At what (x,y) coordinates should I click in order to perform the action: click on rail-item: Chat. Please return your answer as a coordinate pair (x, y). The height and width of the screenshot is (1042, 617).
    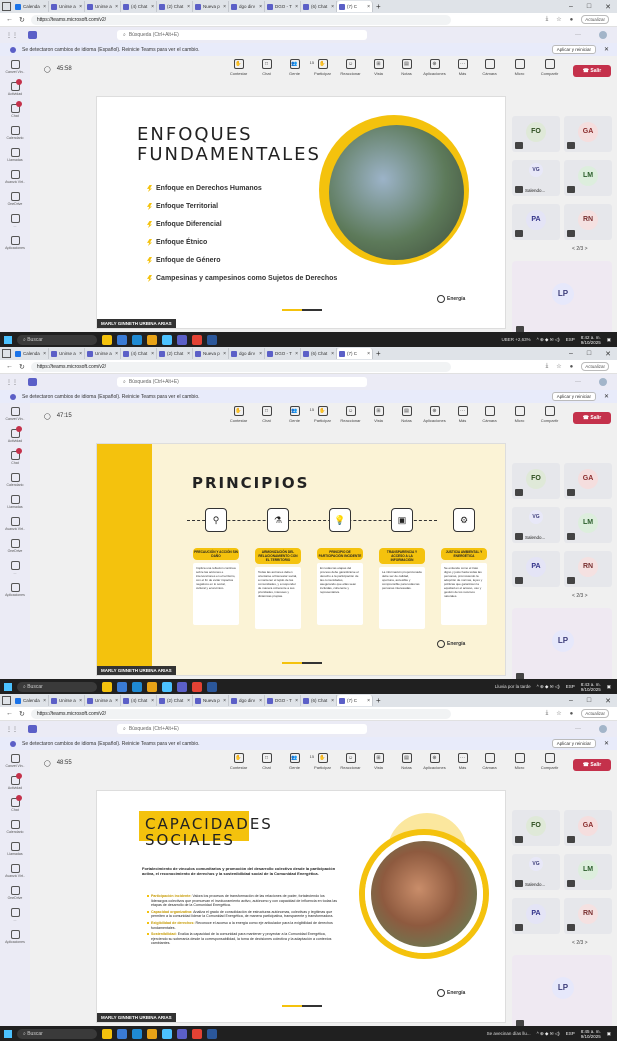
    Looking at the image, I should click on (15, 458).